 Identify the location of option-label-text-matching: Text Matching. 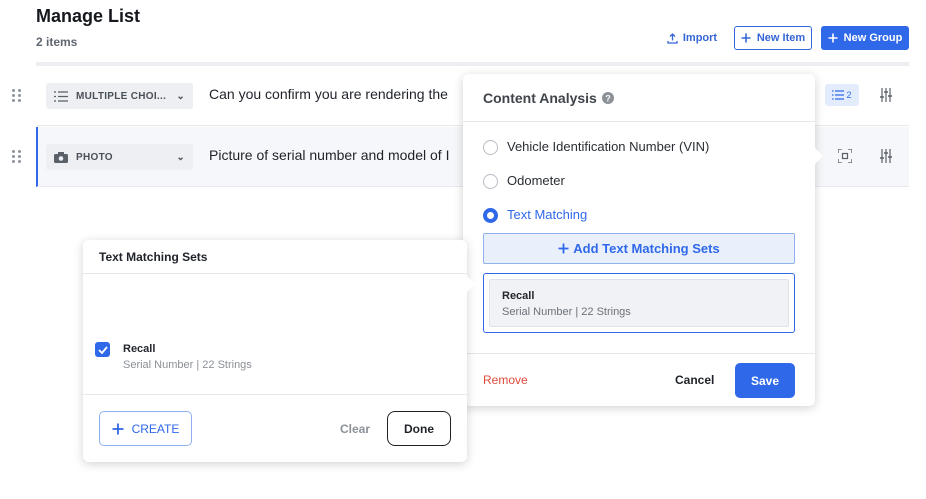
(547, 214).